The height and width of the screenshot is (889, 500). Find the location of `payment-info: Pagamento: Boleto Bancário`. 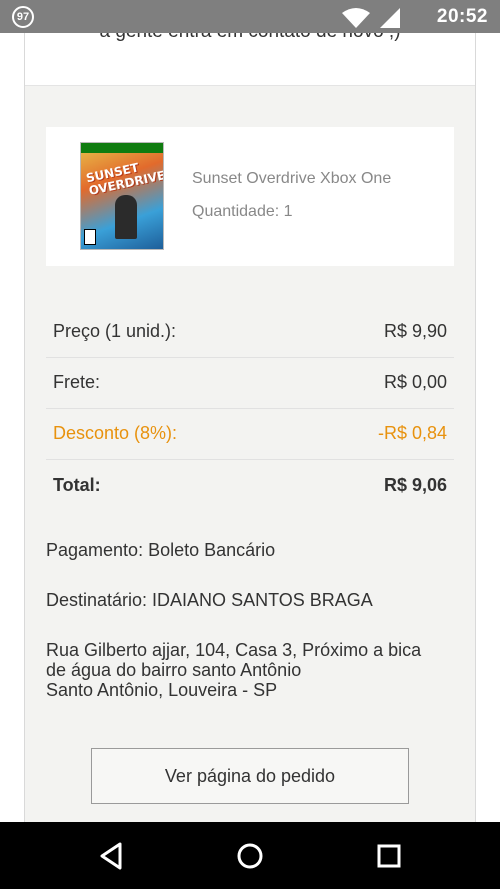

payment-info: Pagamento: Boleto Bancário is located at coordinates (161, 550).